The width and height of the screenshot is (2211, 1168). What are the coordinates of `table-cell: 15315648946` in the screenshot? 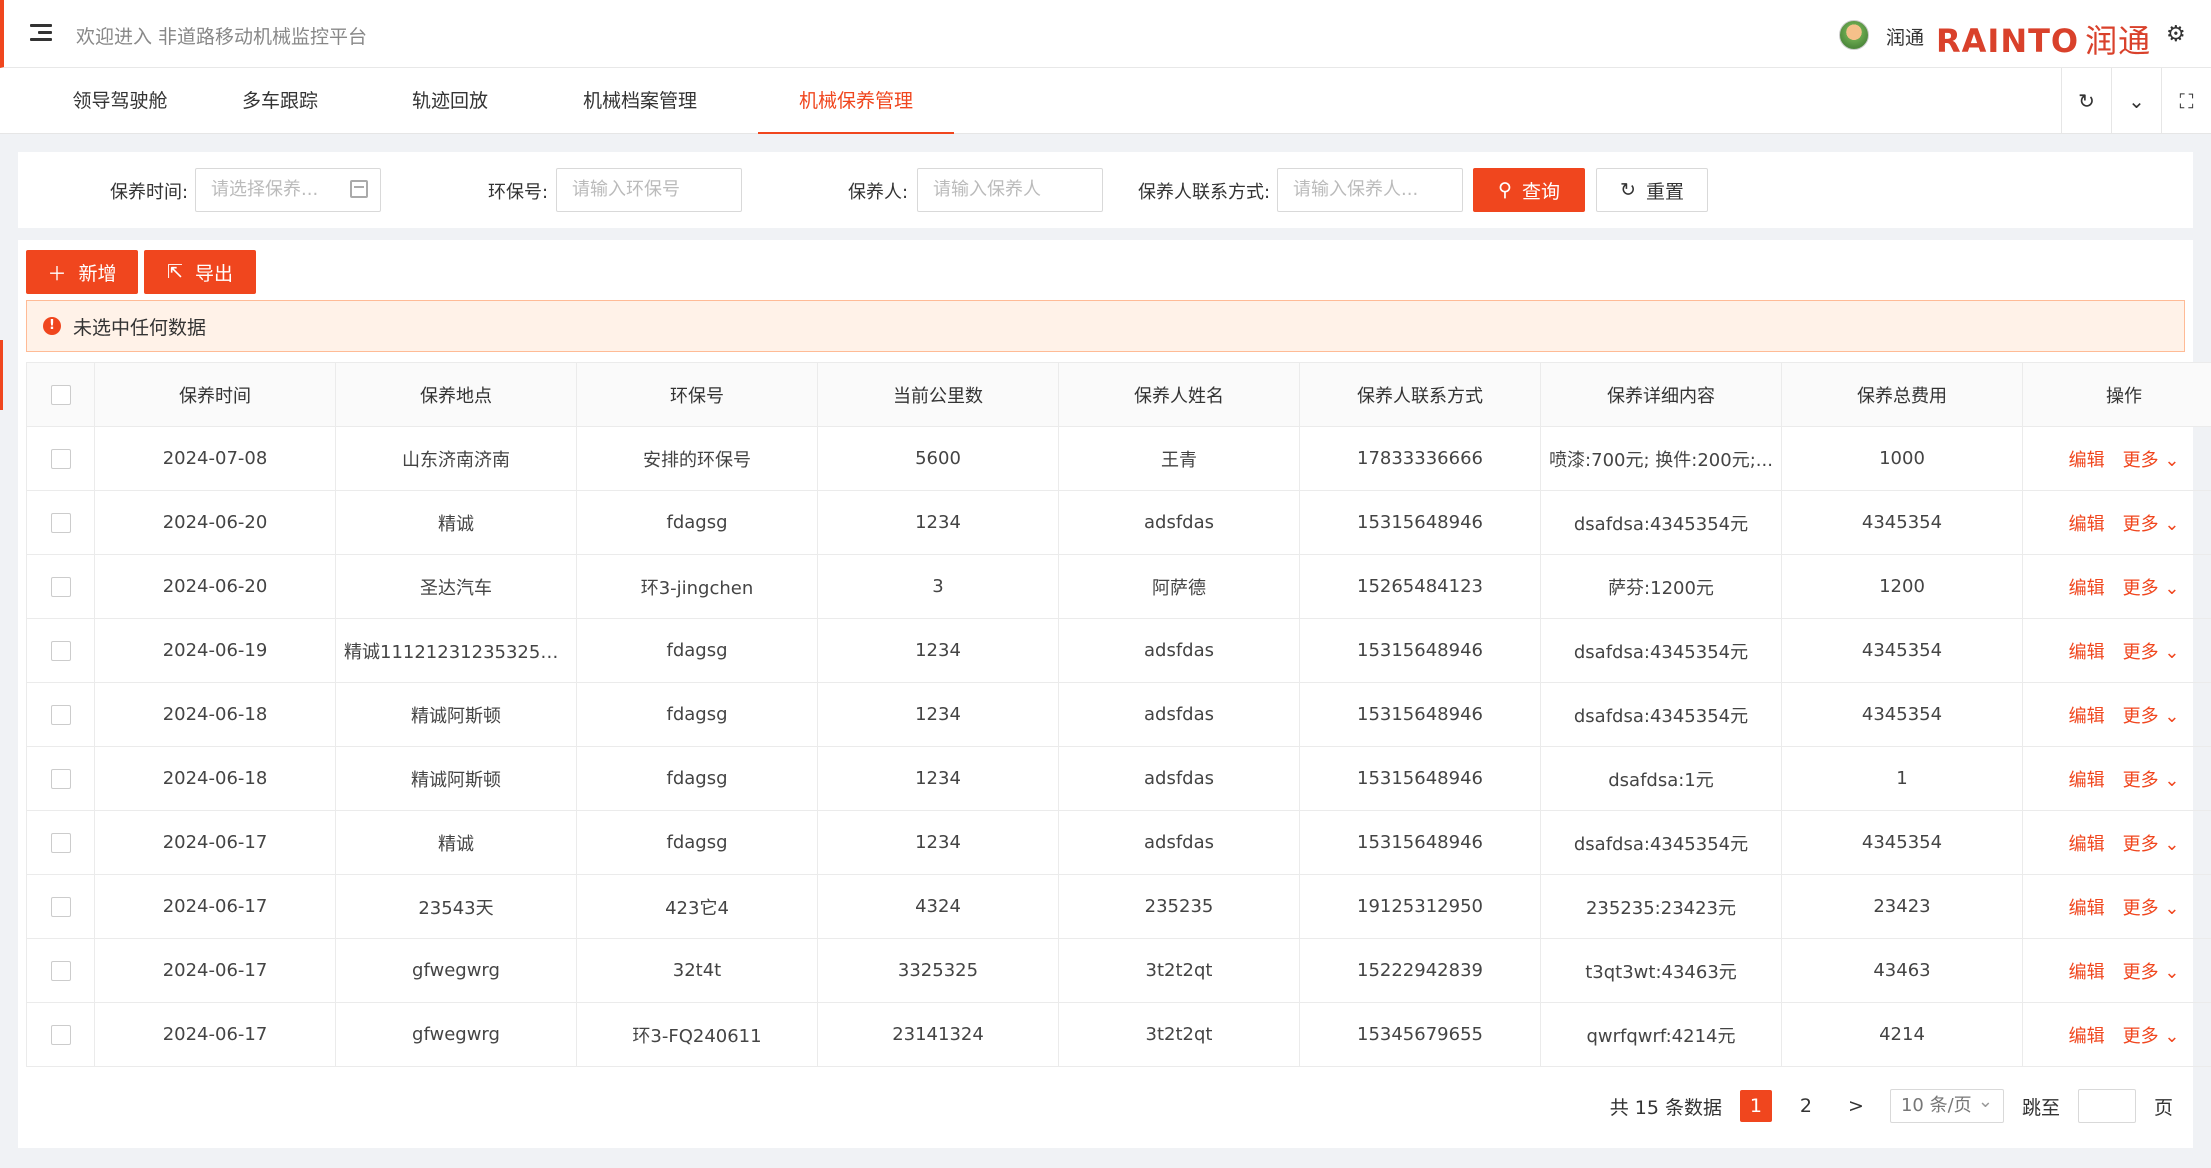 It's located at (1420, 522).